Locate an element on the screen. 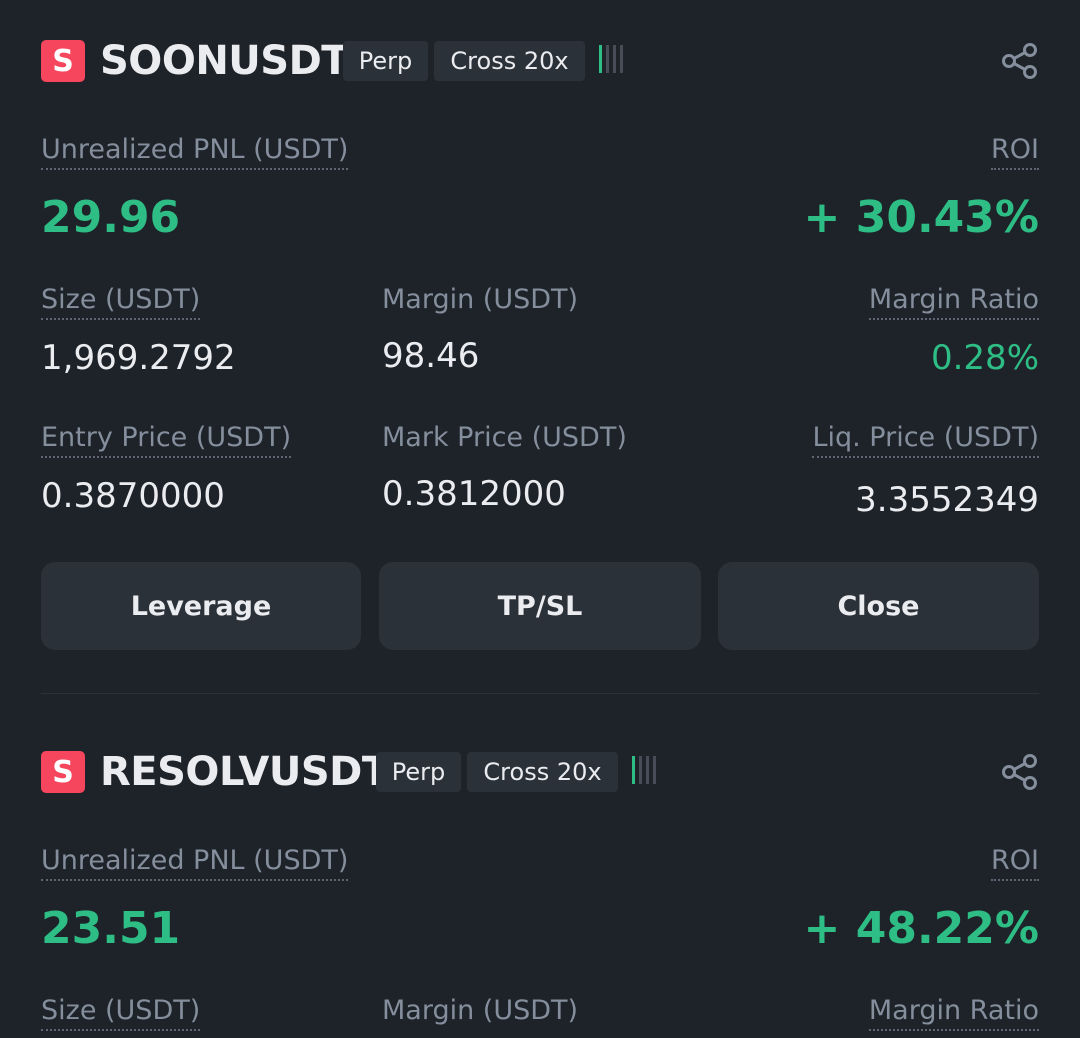  size-value: 1,969.2792 is located at coordinates (138, 358).